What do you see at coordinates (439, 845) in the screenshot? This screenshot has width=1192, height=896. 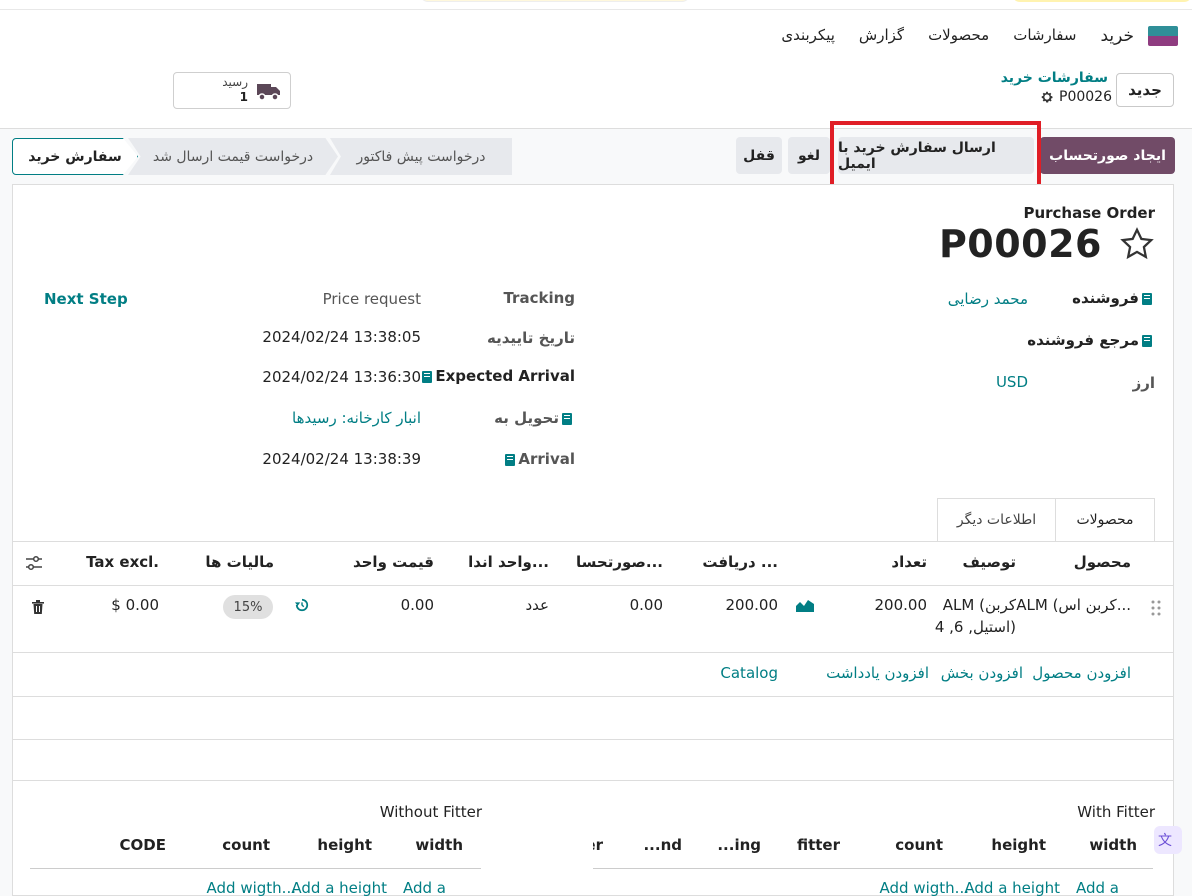 I see `without-col-width: width` at bounding box center [439, 845].